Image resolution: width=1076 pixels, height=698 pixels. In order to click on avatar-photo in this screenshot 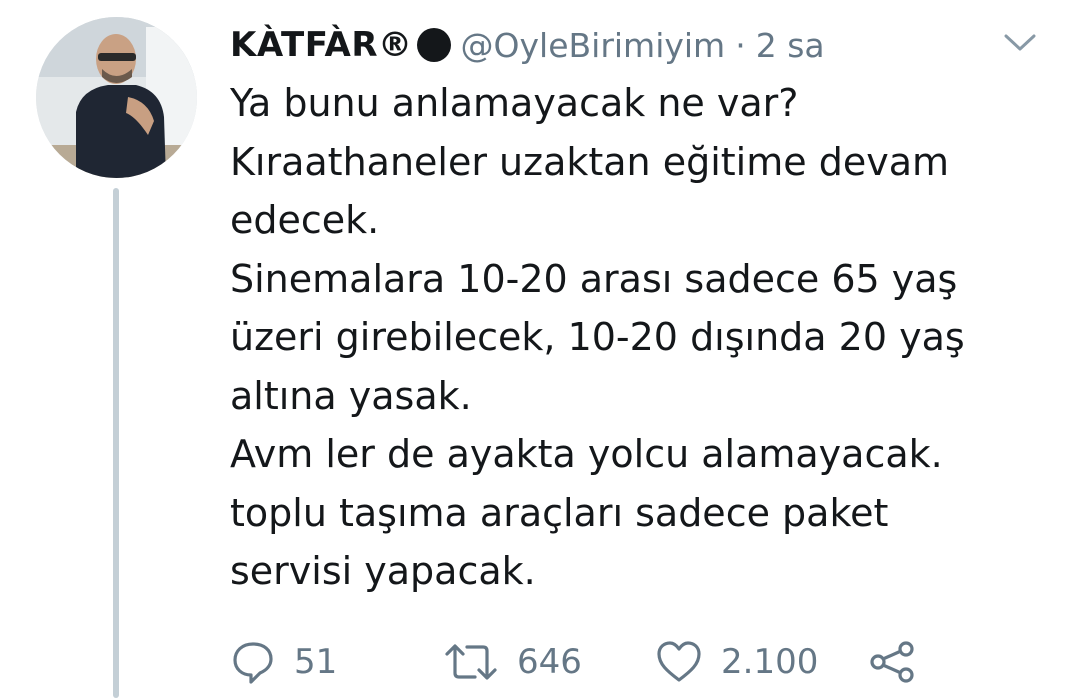, I will do `click(116, 97)`.